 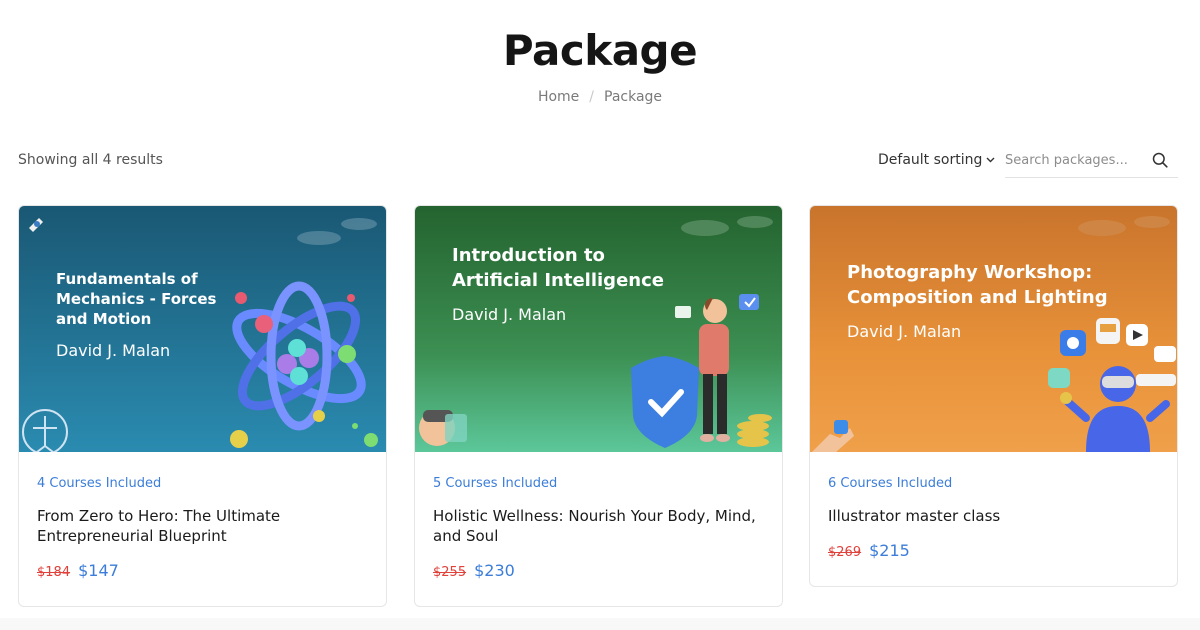 I want to click on search-box, so click(x=1091, y=161).